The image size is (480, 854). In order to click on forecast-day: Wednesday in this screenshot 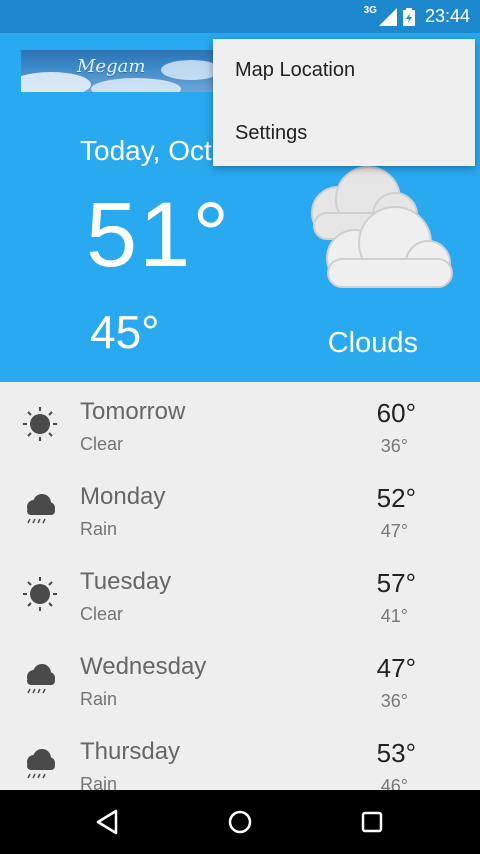, I will do `click(143, 666)`.